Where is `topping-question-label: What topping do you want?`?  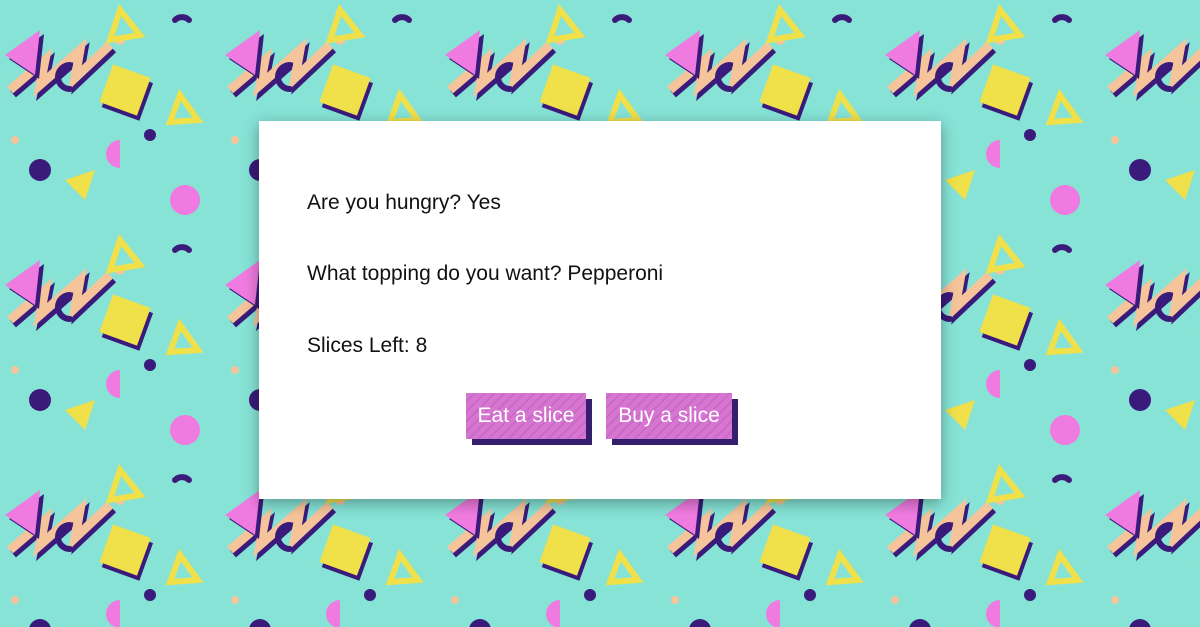
topping-question-label: What topping do you want? is located at coordinates (434, 273).